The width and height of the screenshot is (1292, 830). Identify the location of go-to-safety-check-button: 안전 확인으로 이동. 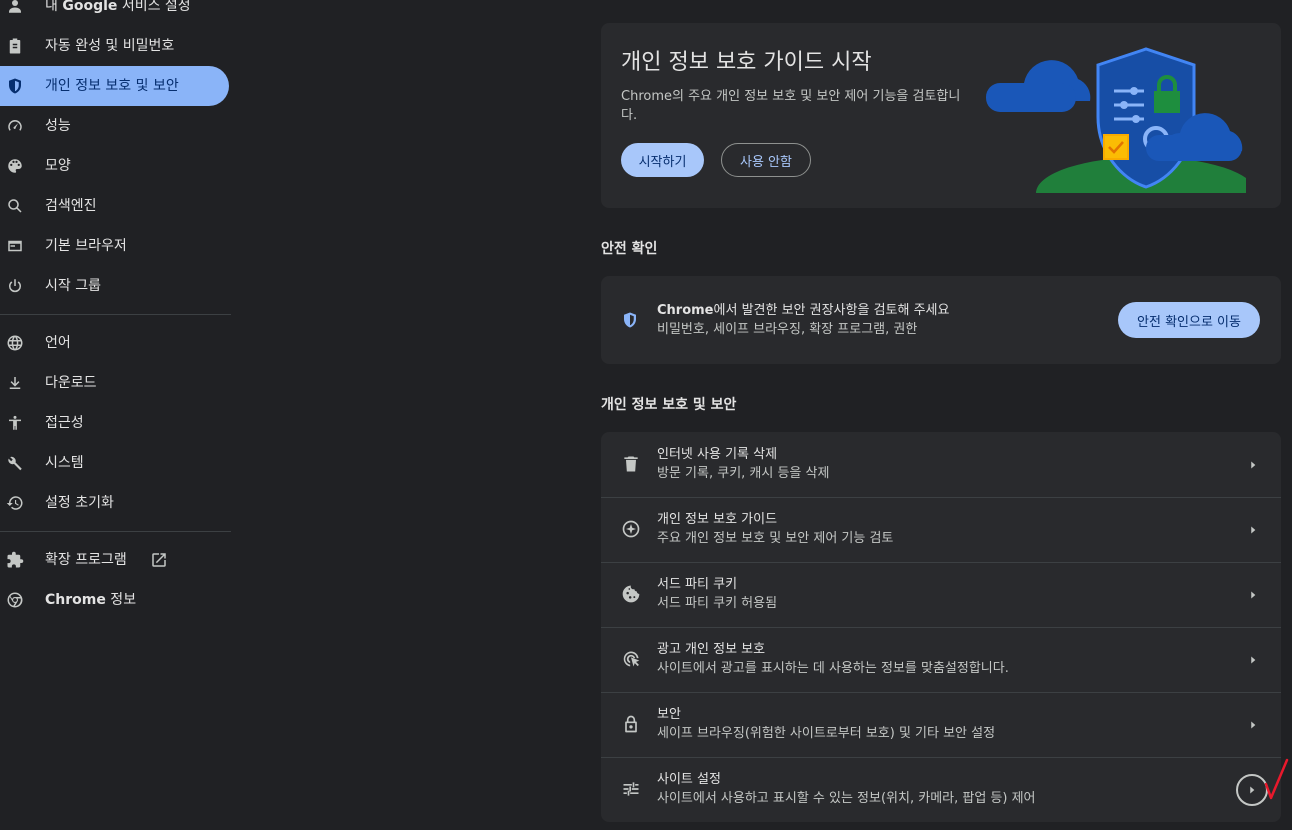
(1189, 320).